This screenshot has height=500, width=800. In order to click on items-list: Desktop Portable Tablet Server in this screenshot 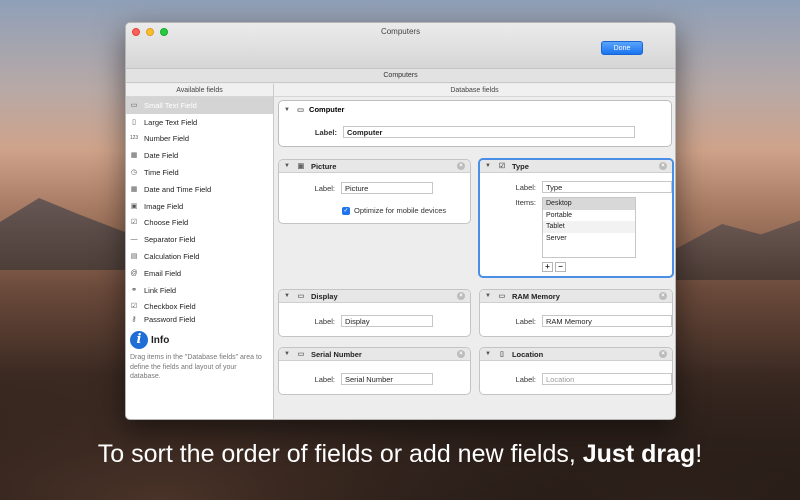, I will do `click(589, 227)`.